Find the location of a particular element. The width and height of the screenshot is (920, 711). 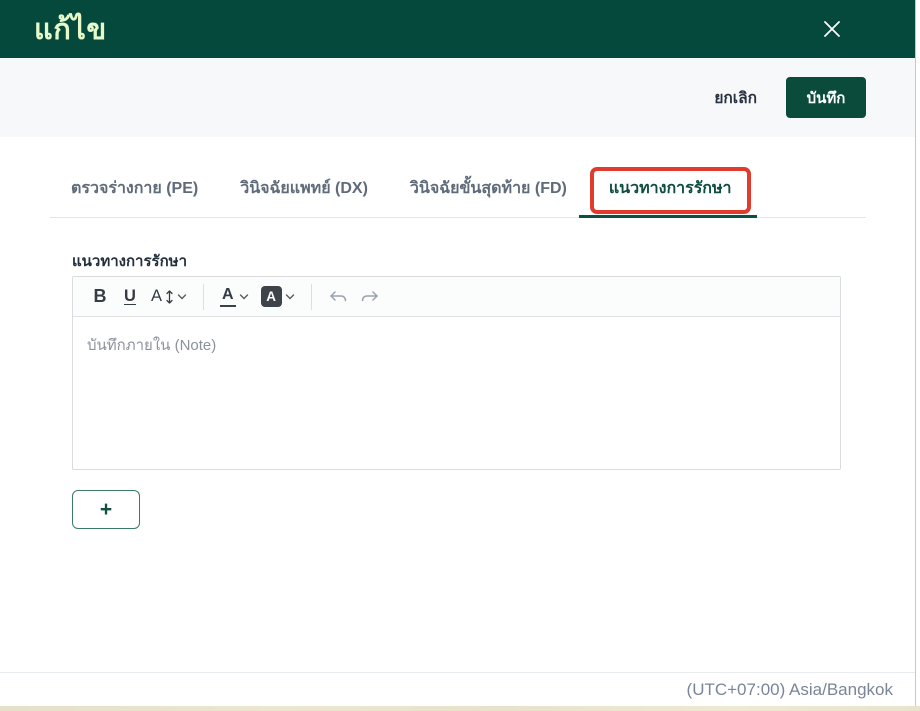

redo-icon is located at coordinates (369, 295).